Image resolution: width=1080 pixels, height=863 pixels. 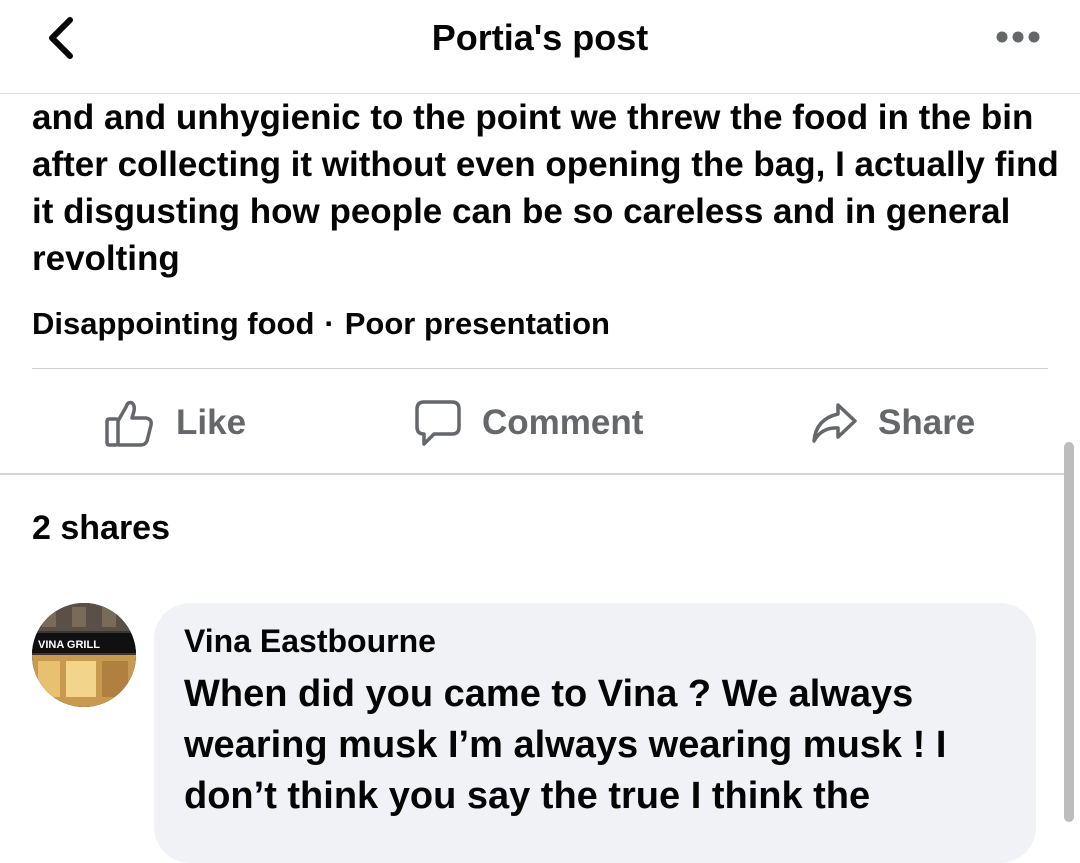 I want to click on like-button: Like, so click(x=175, y=423).